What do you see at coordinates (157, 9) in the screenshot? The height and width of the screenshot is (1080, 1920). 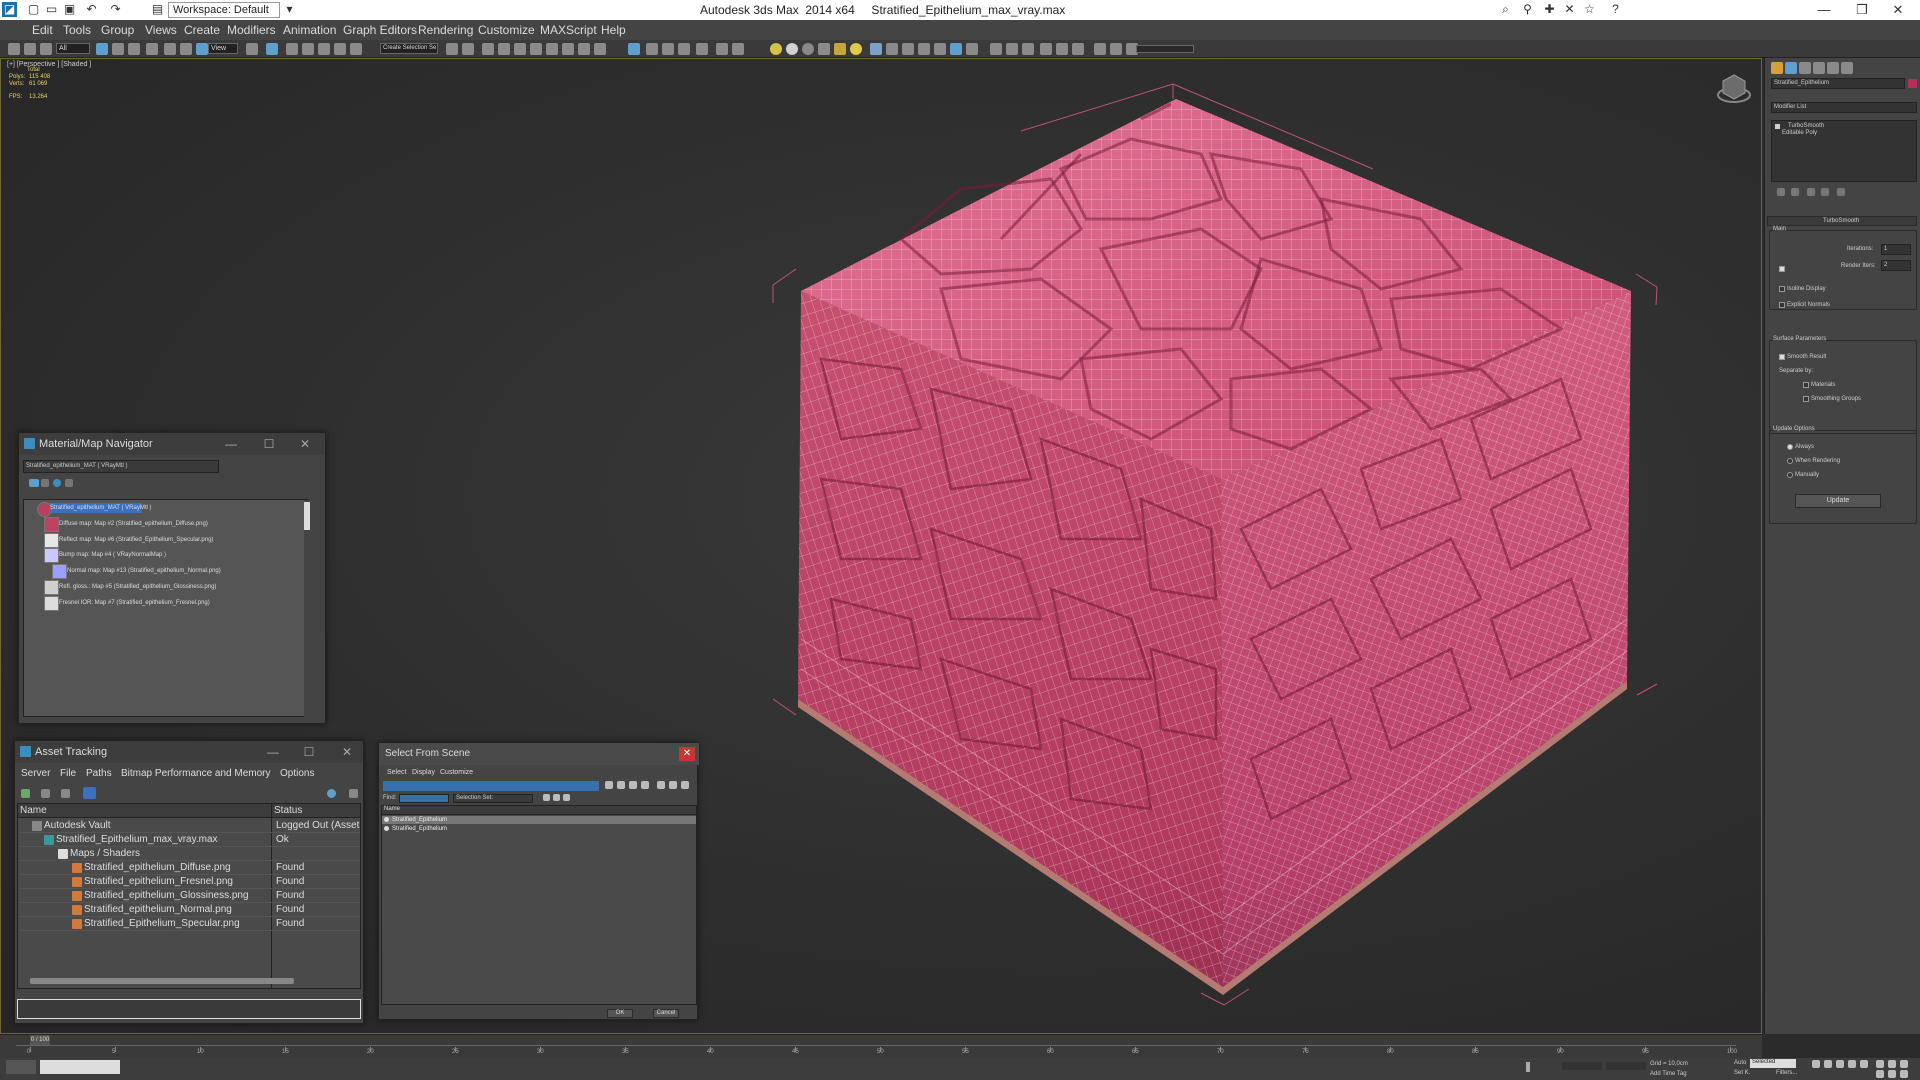 I see `project-folder-icon: ▤` at bounding box center [157, 9].